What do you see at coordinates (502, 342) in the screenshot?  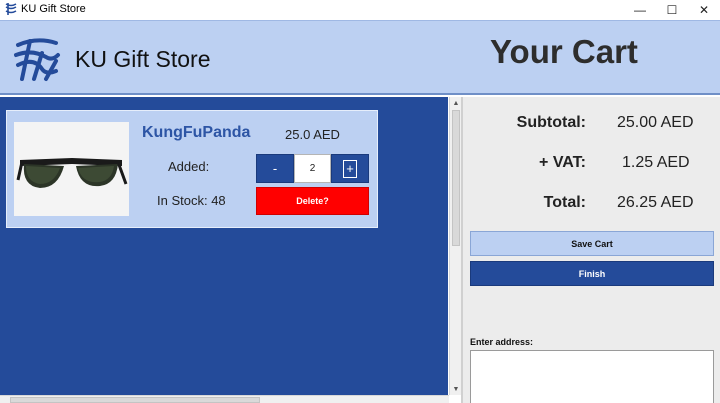 I see `address-label: Enter address:` at bounding box center [502, 342].